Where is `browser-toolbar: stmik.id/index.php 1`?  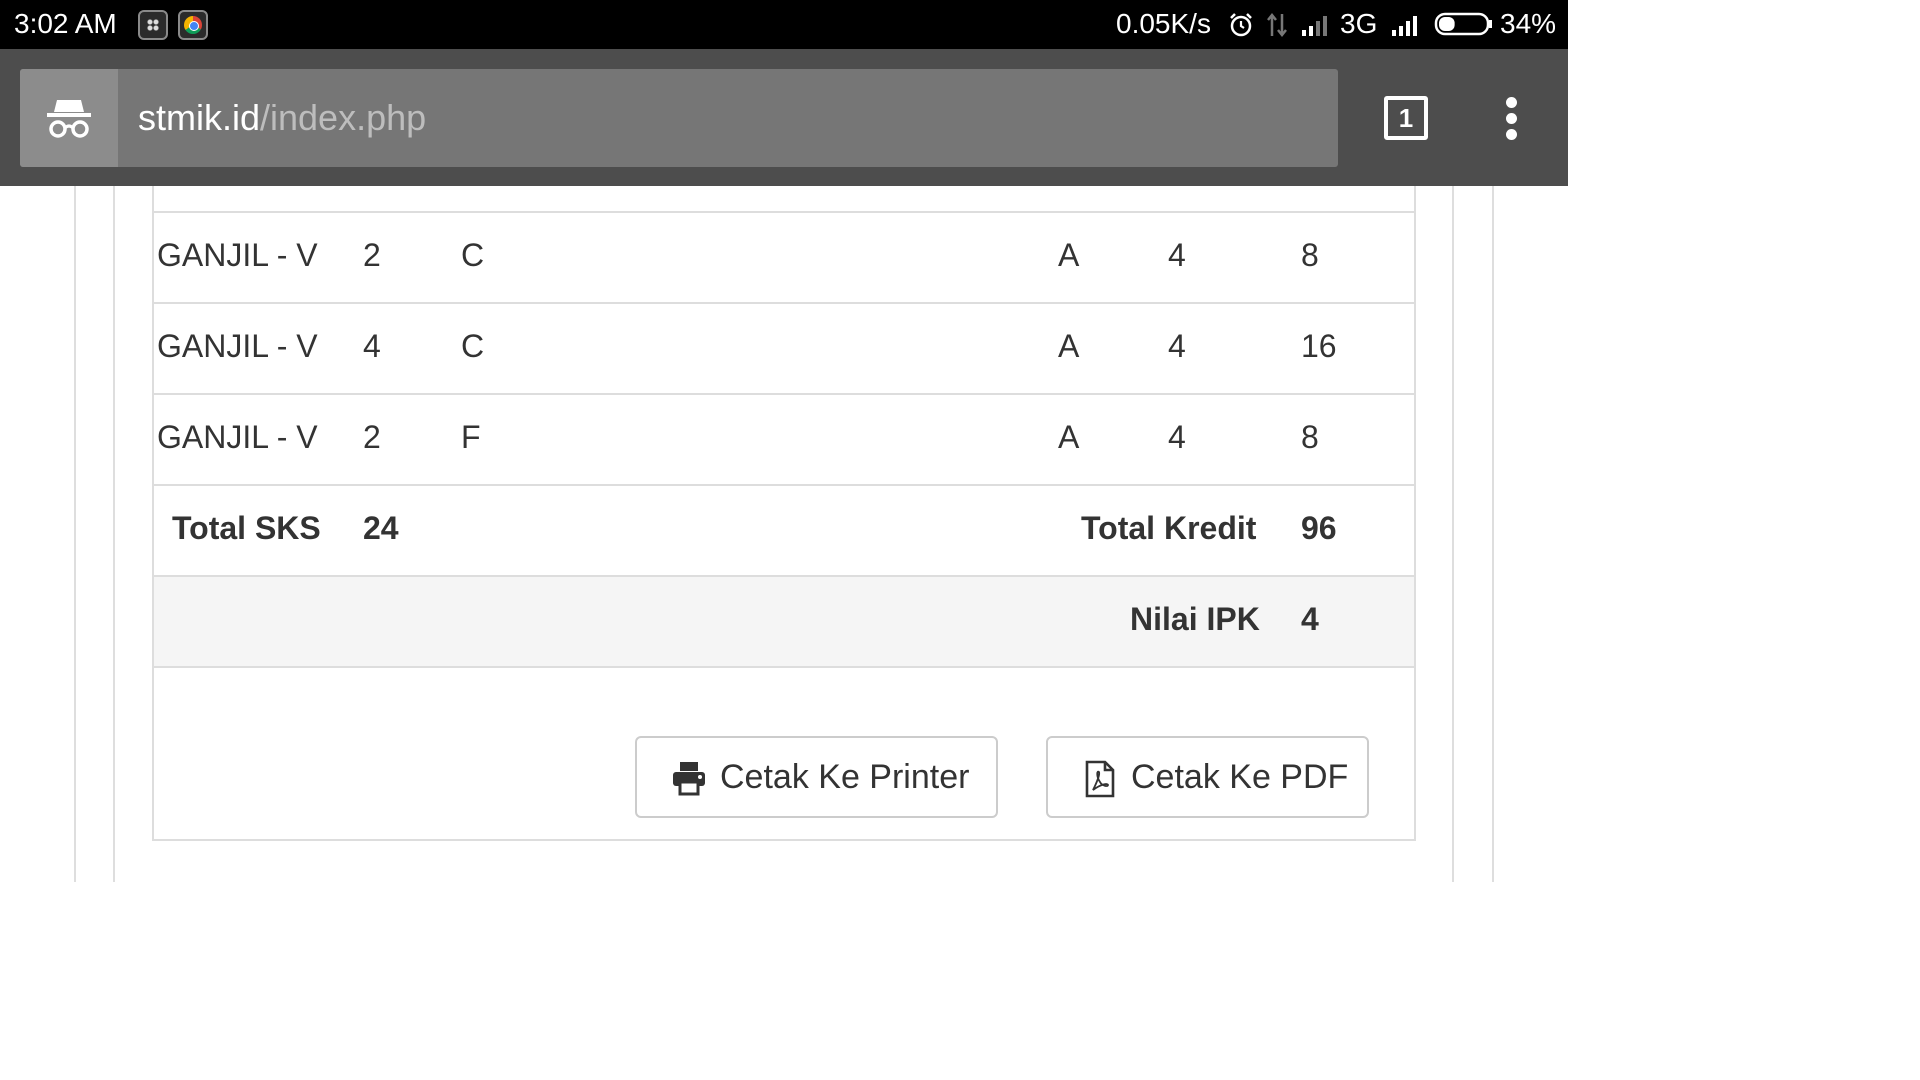
browser-toolbar: stmik.id/index.php 1 is located at coordinates (784, 117).